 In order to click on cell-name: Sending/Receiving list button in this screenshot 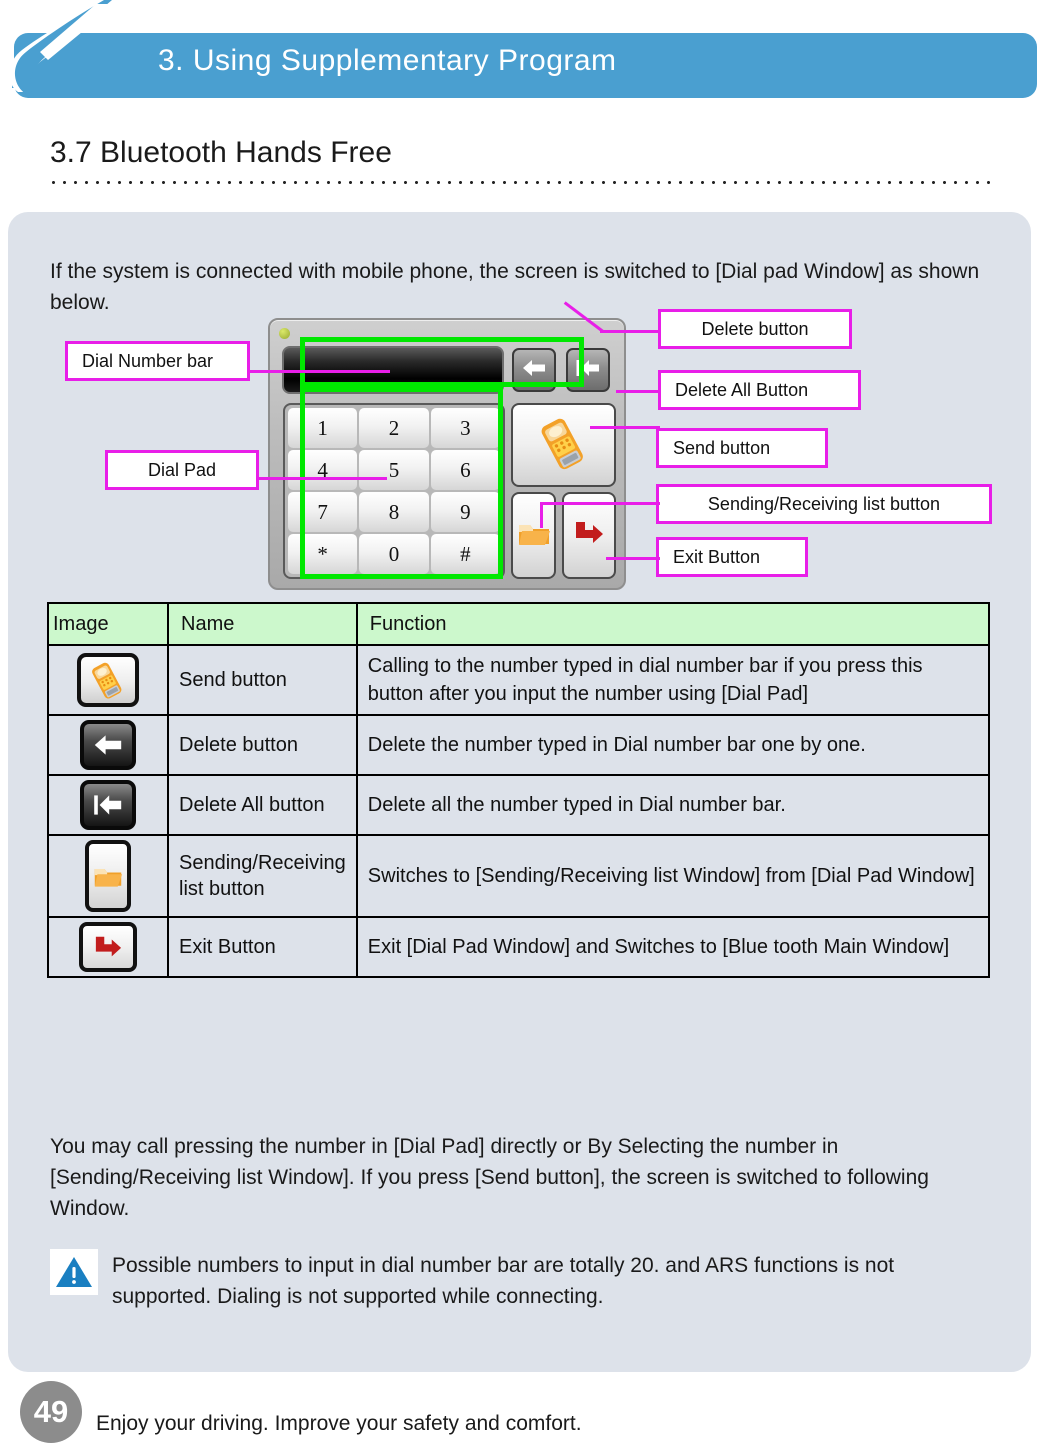, I will do `click(262, 876)`.